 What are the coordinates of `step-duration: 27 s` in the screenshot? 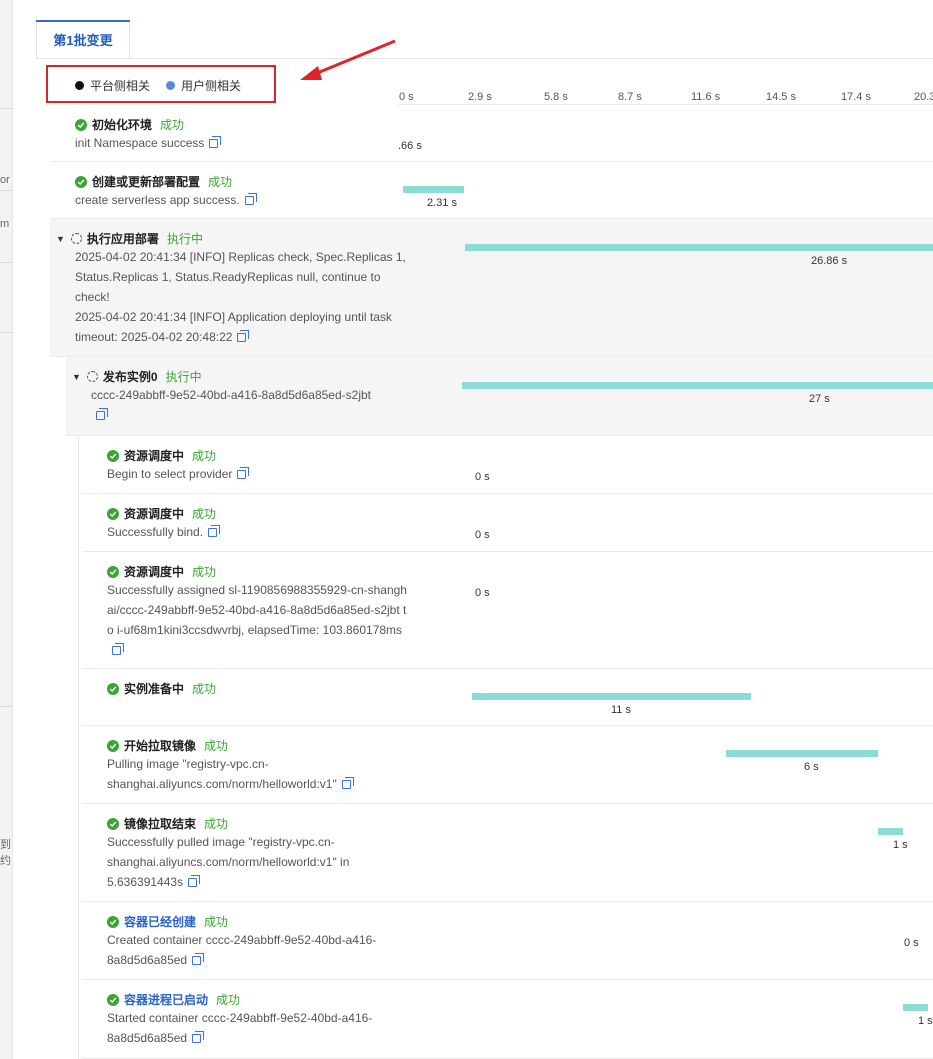 It's located at (819, 399).